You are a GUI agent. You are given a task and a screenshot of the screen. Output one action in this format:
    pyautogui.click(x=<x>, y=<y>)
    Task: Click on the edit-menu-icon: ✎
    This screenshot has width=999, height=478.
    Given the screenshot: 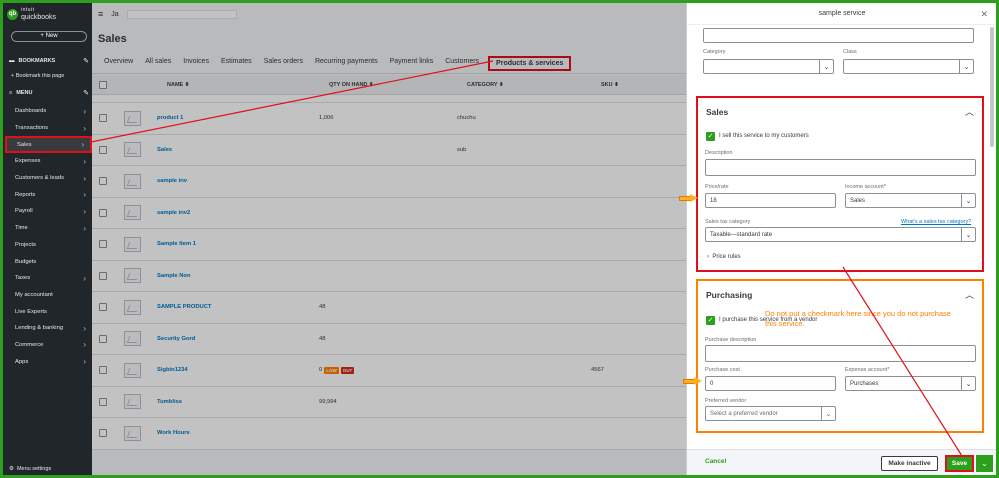 What is the action you would take?
    pyautogui.click(x=86, y=93)
    